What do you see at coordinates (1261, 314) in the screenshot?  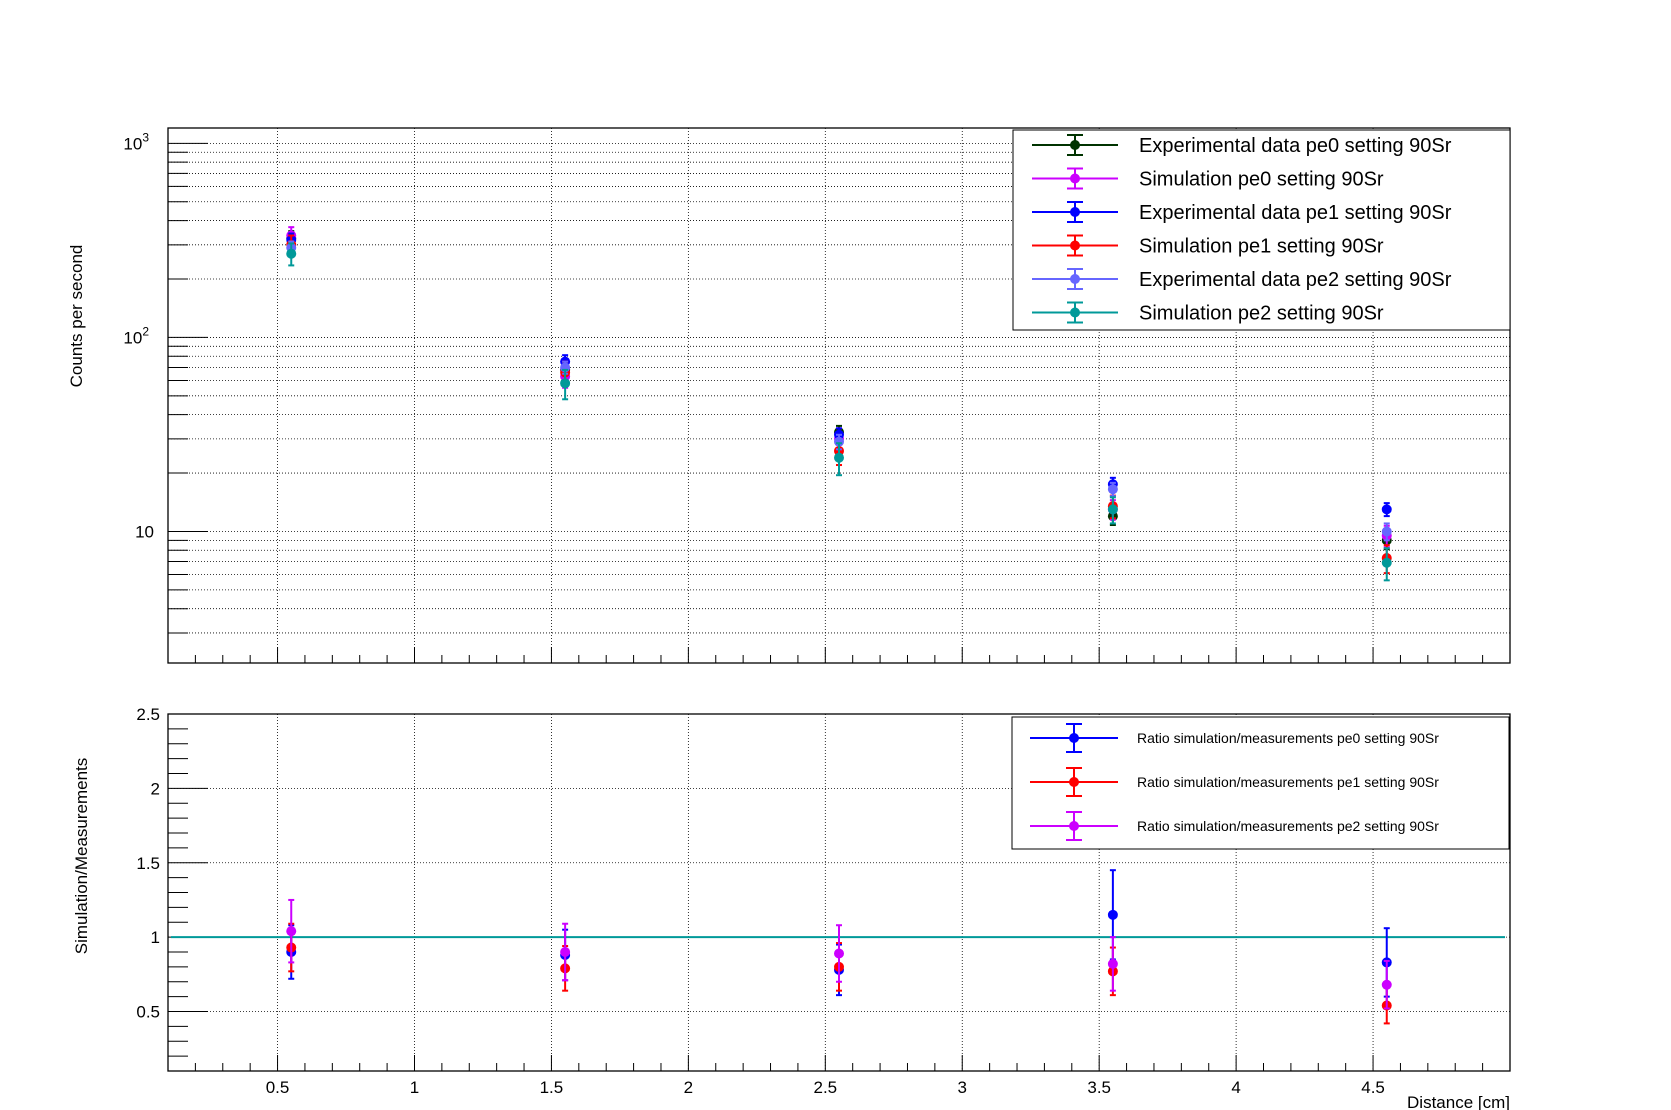 I see `legend-label: Simulation pe2 setting 90Sr` at bounding box center [1261, 314].